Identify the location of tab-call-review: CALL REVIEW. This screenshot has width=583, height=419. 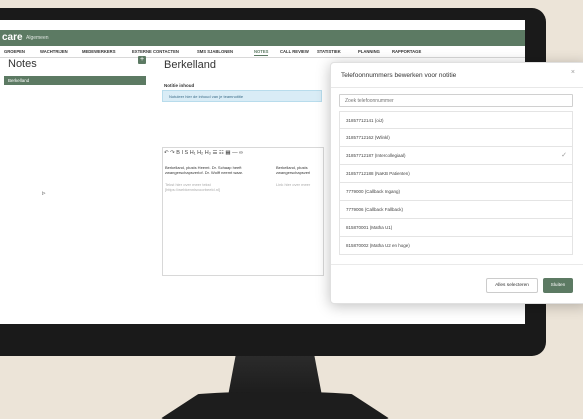
(294, 51).